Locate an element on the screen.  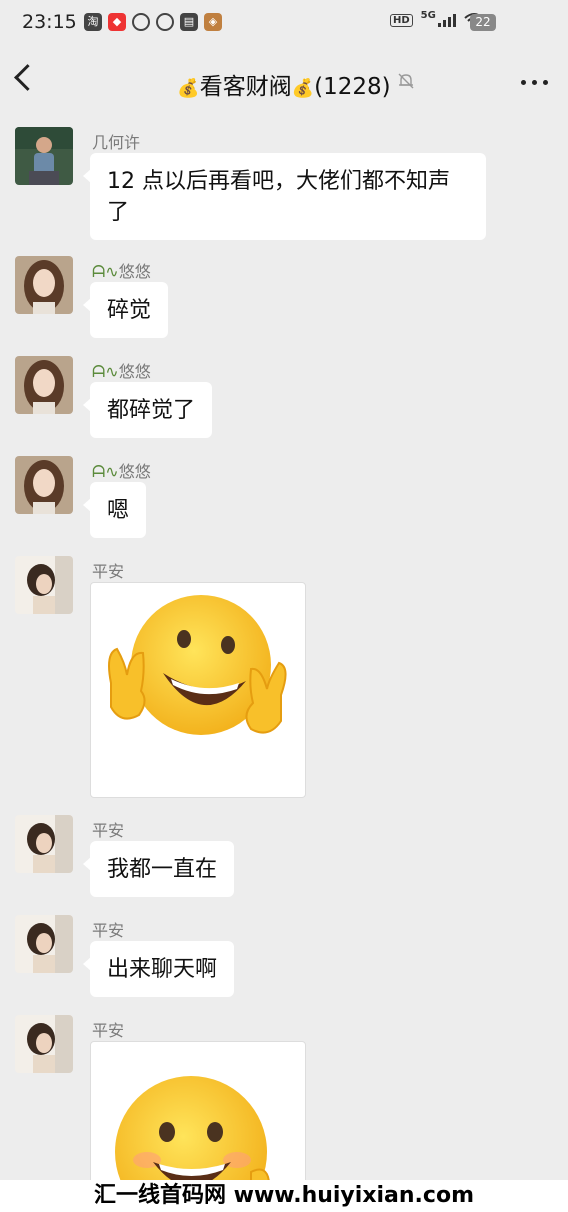
taobao-icon: 淘 is located at coordinates (93, 22).